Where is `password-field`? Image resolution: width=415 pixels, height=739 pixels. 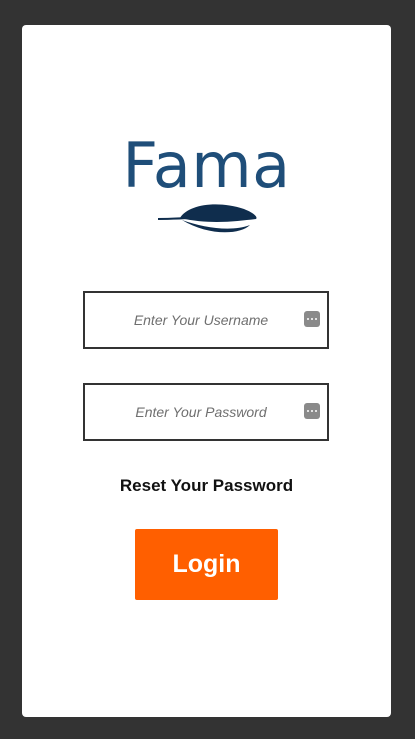 password-field is located at coordinates (206, 412).